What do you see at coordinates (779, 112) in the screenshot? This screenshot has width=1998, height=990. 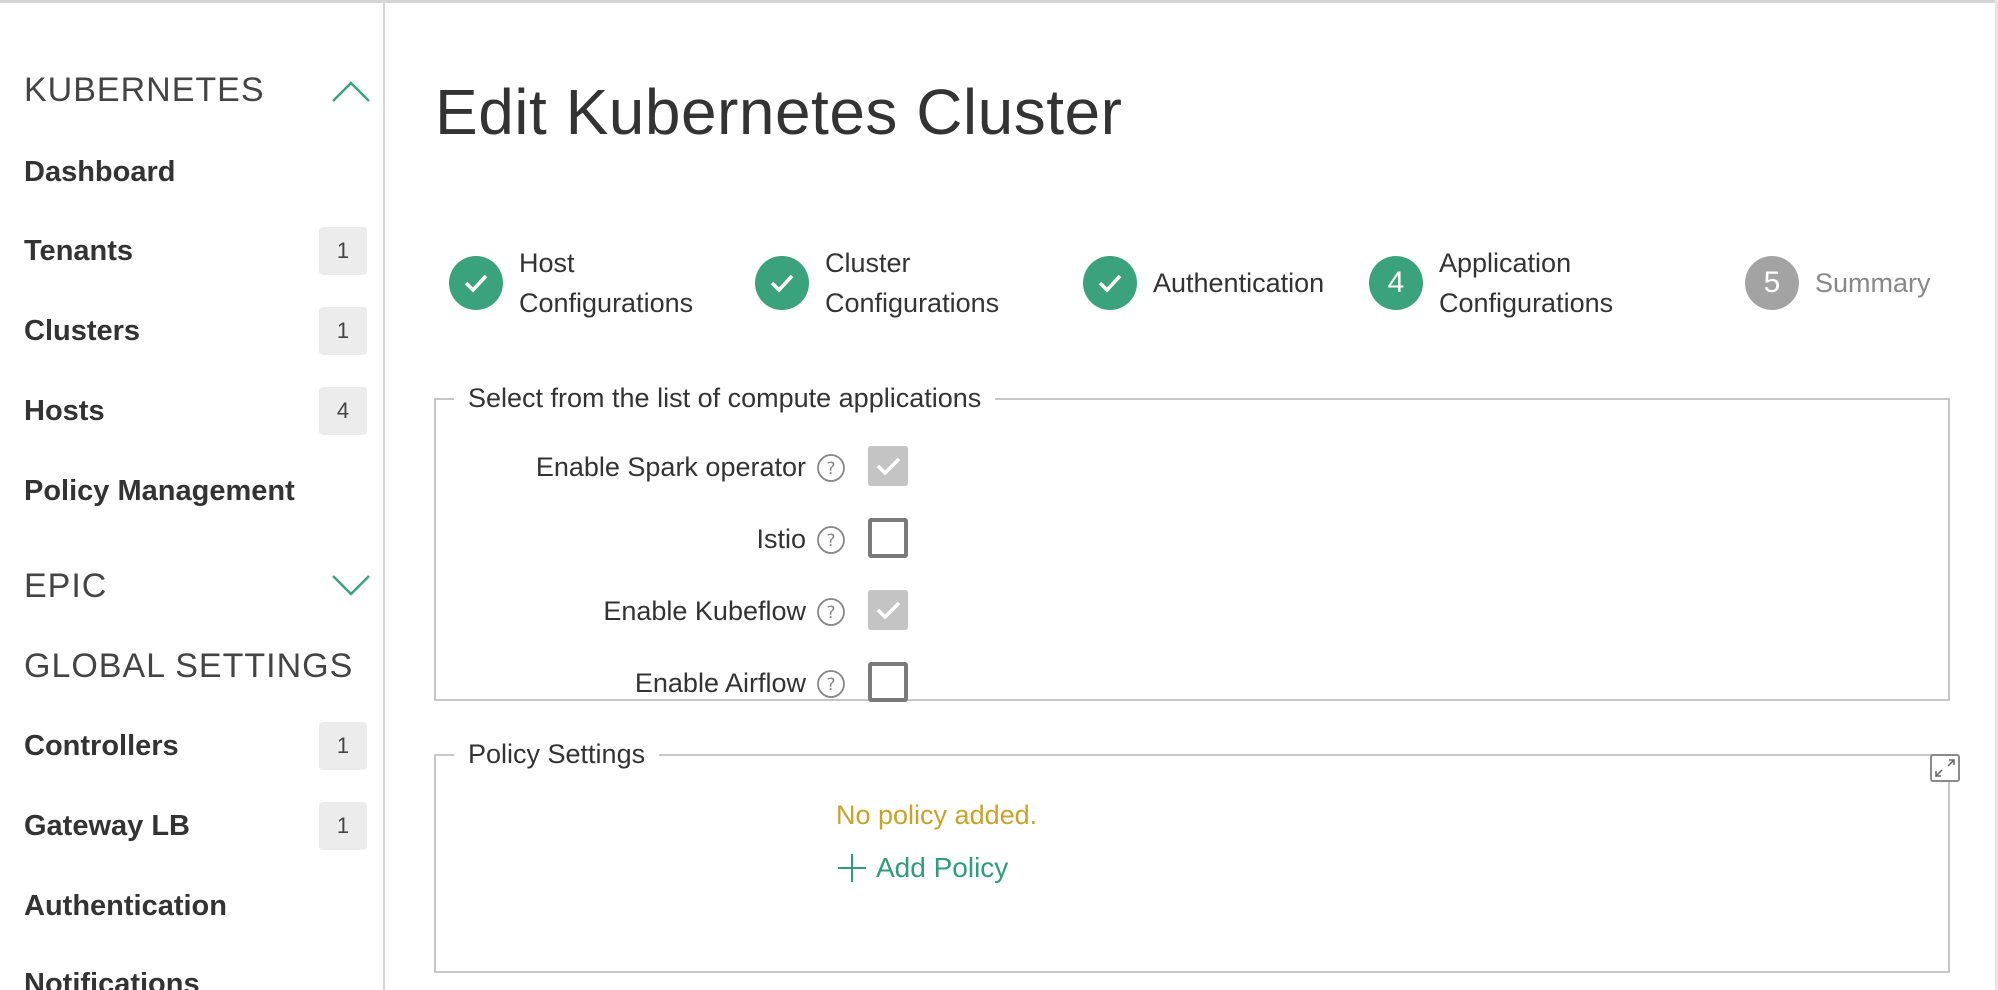 I see `page-title: Edit Kubernetes Cluster` at bounding box center [779, 112].